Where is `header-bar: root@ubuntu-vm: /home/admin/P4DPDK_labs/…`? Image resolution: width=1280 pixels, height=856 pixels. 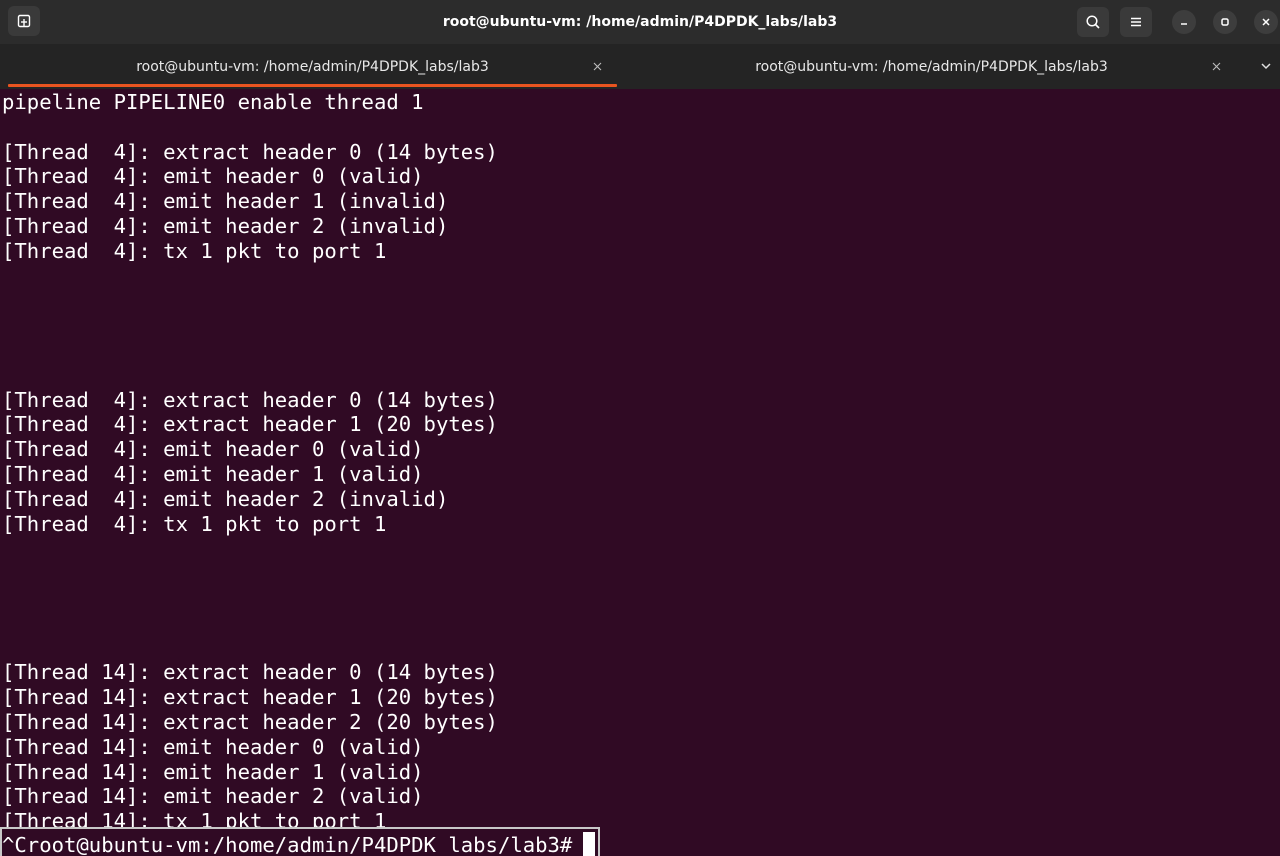
header-bar: root@ubuntu-vm: /home/admin/P4DPDK_labs/… is located at coordinates (640, 22).